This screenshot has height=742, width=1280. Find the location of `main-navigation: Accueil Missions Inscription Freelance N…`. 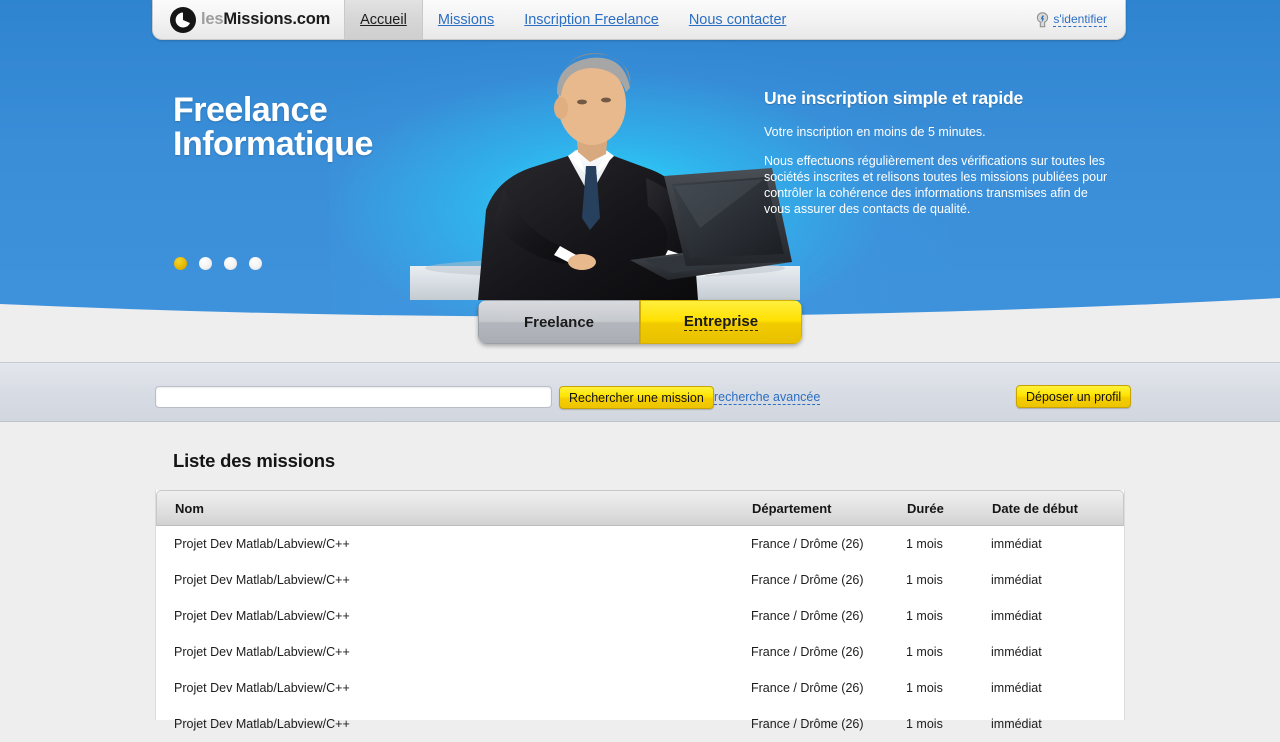

main-navigation: Accueil Missions Inscription Freelance N… is located at coordinates (572, 19).